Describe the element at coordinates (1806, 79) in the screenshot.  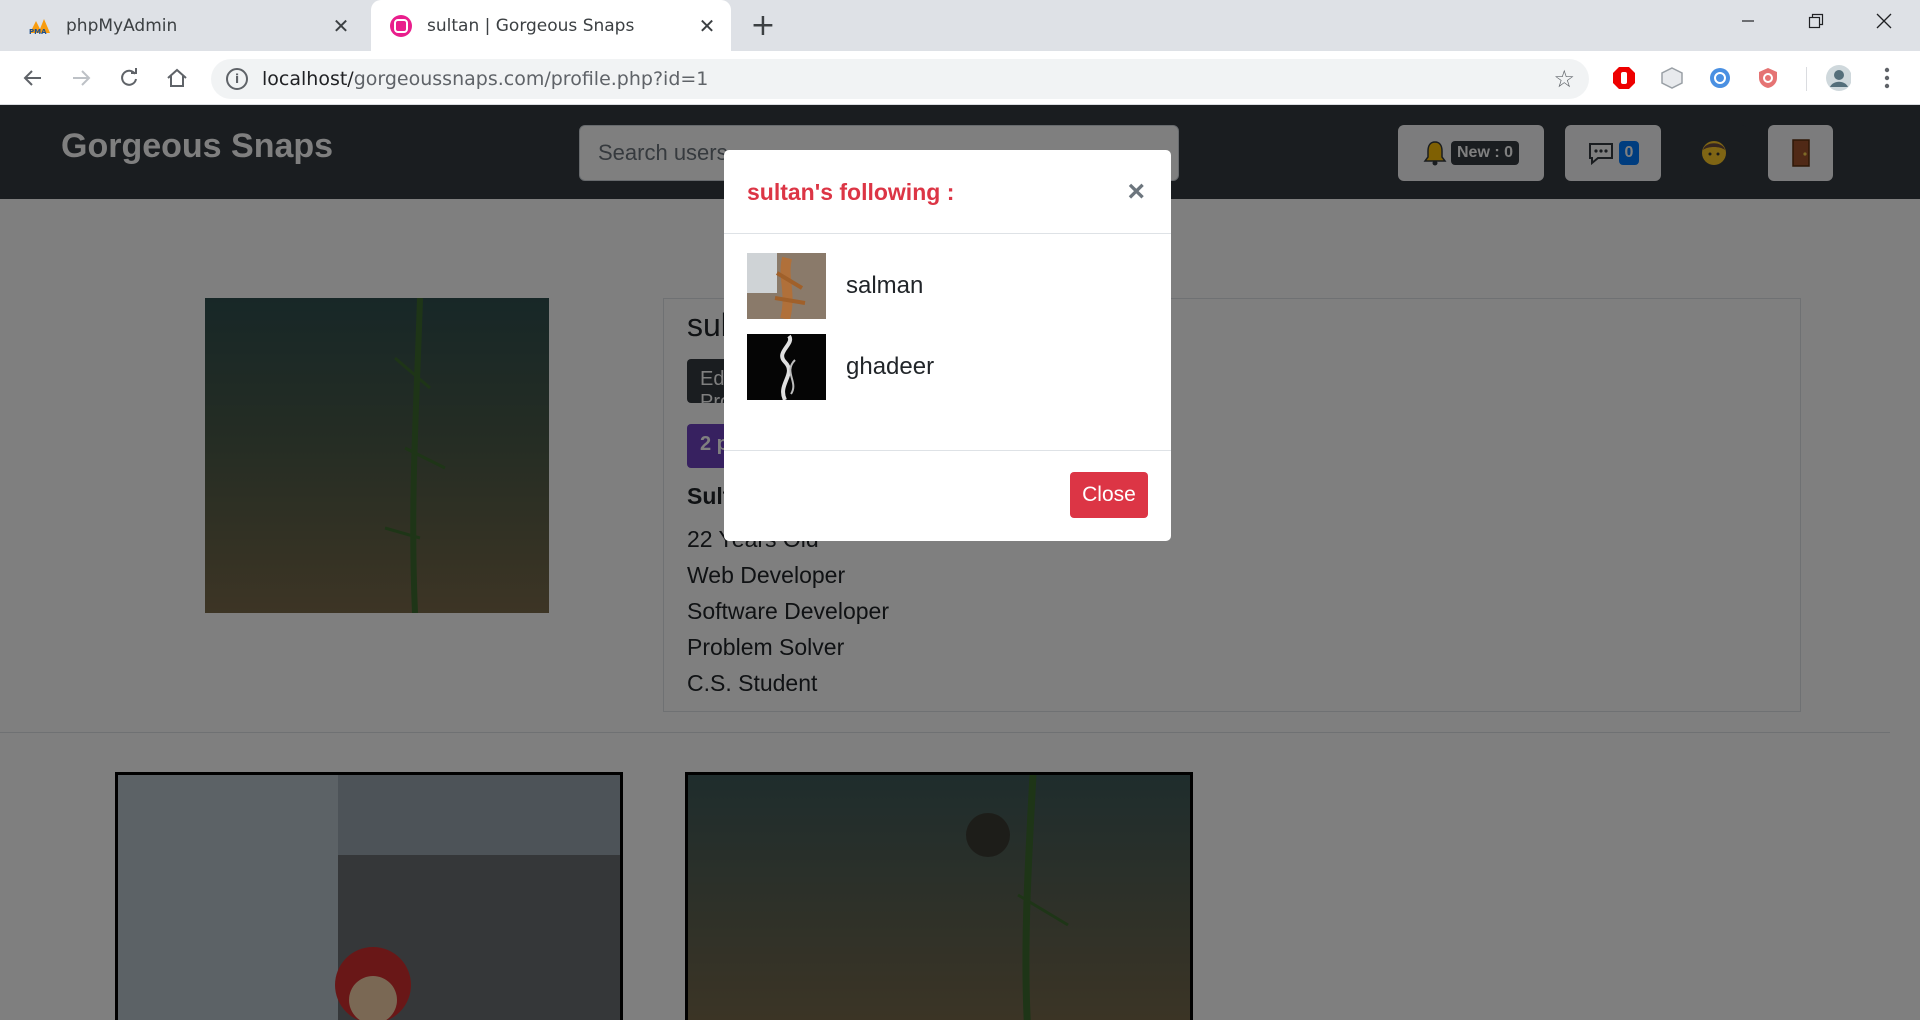
I see `toolbar-separator` at that location.